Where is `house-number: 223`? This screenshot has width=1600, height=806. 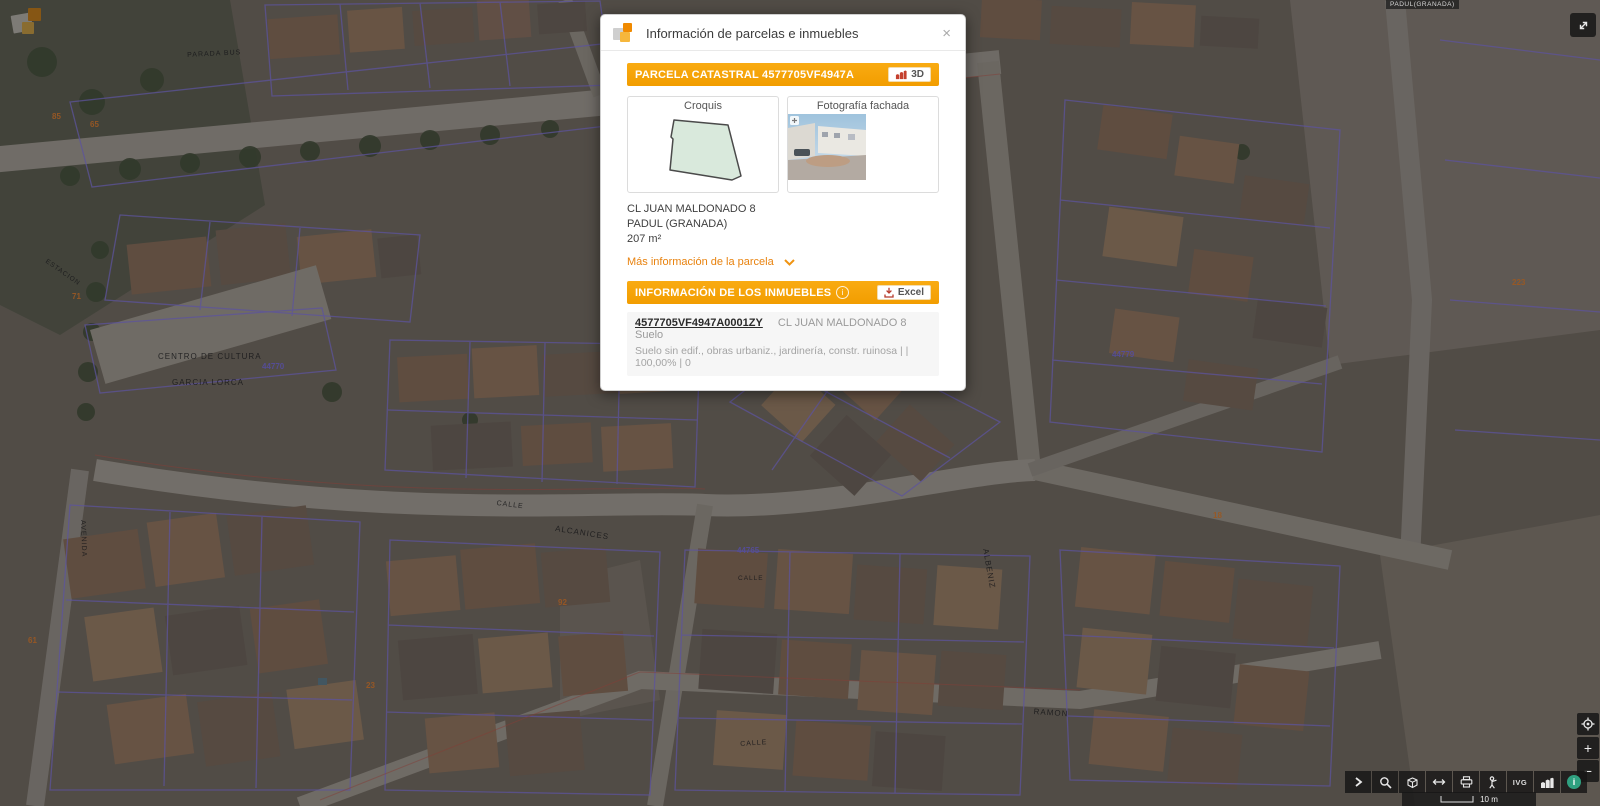
house-number: 223 is located at coordinates (1519, 282).